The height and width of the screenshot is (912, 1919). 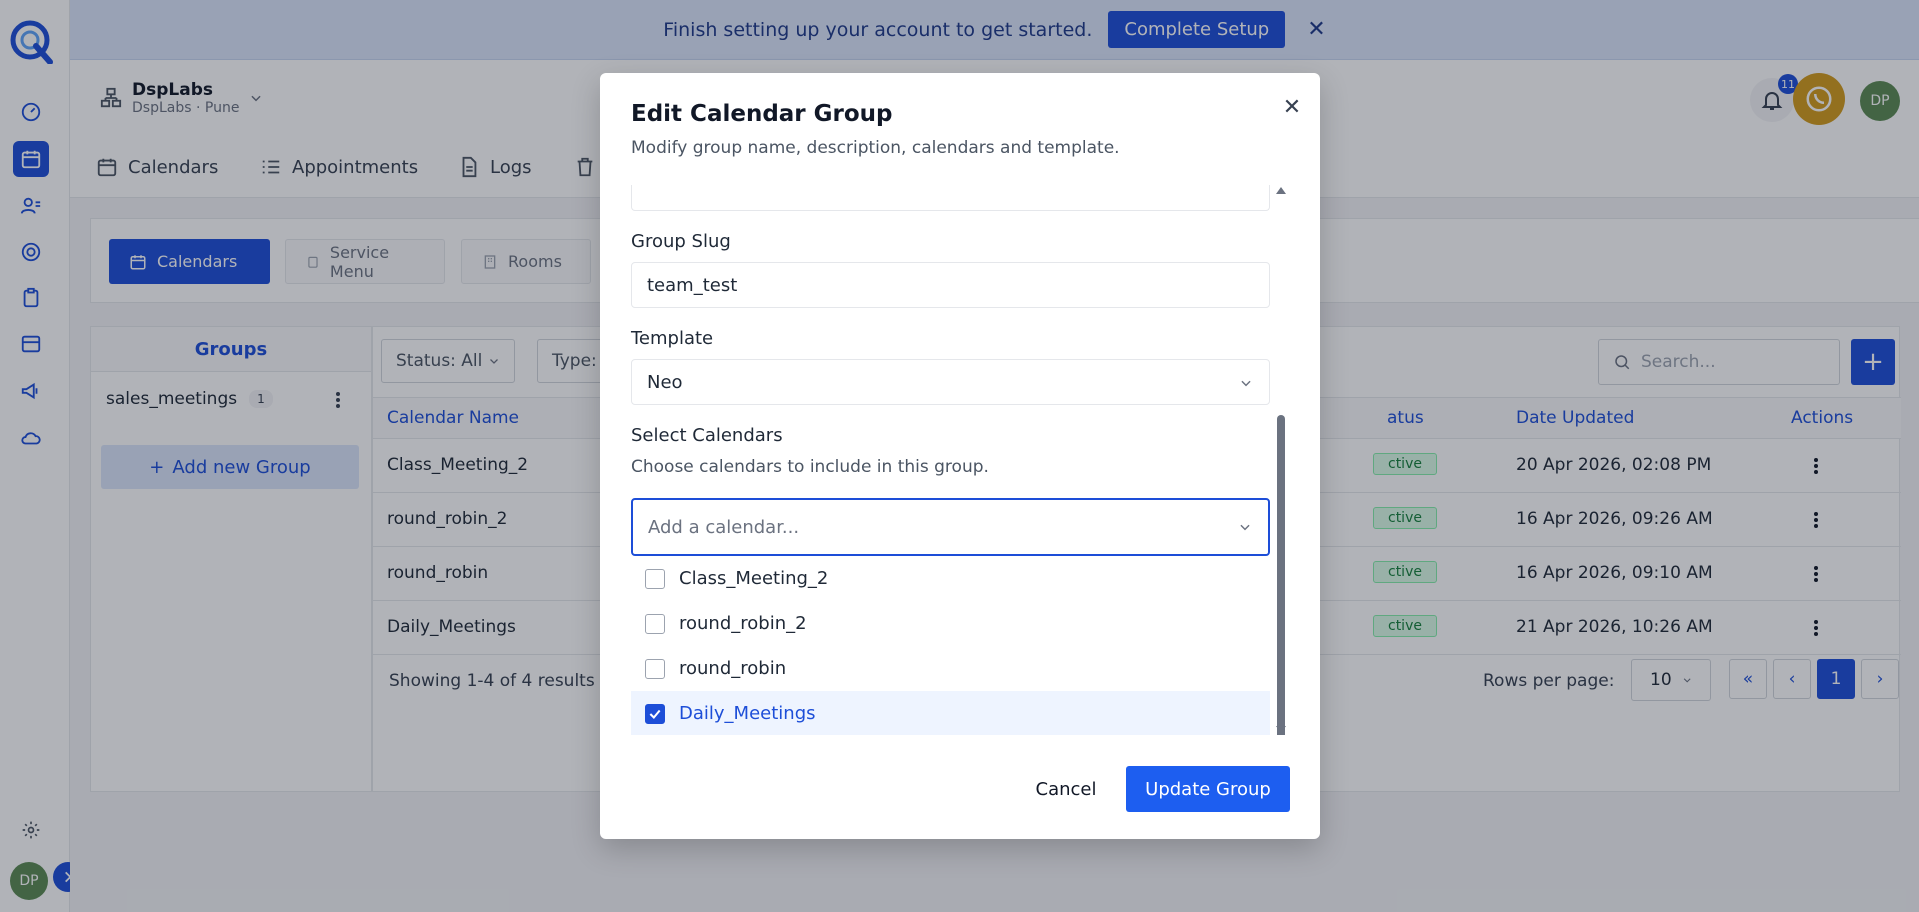 I want to click on modal-title: Edit Calendar Group, so click(x=762, y=114).